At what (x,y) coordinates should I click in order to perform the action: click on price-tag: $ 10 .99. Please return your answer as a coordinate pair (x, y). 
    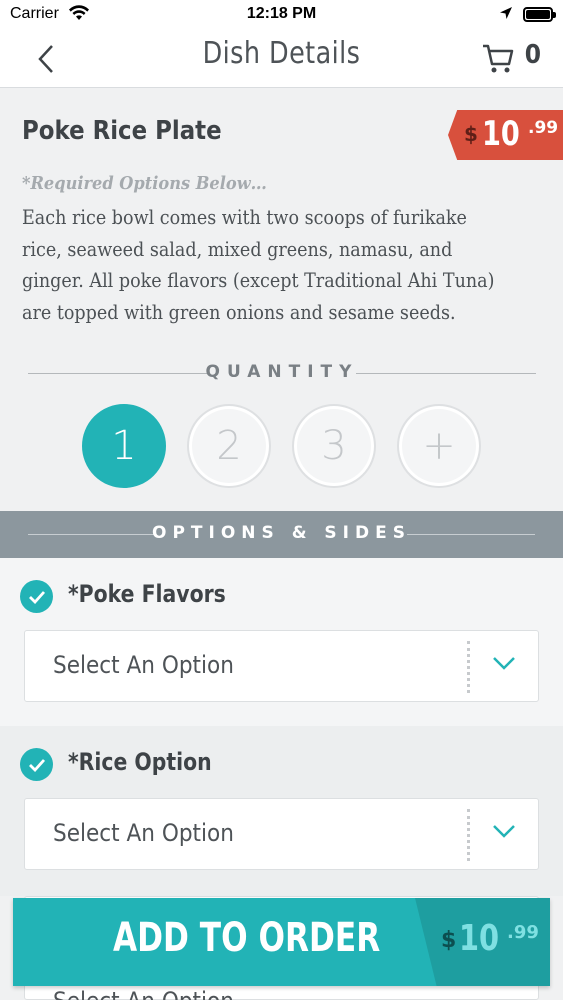
    Looking at the image, I should click on (505, 135).